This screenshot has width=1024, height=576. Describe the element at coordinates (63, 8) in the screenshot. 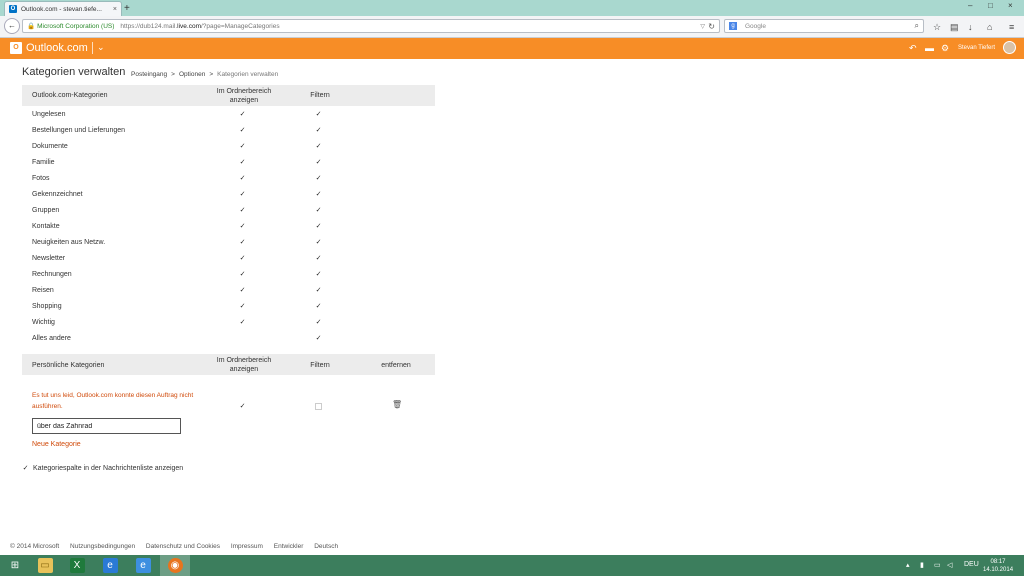

I see `browser-tab: O Outlook.com - stevan.tiefe... ×` at that location.